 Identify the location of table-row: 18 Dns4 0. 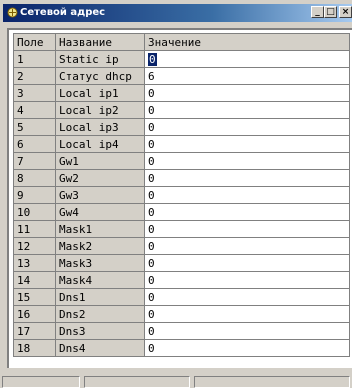
(181, 348).